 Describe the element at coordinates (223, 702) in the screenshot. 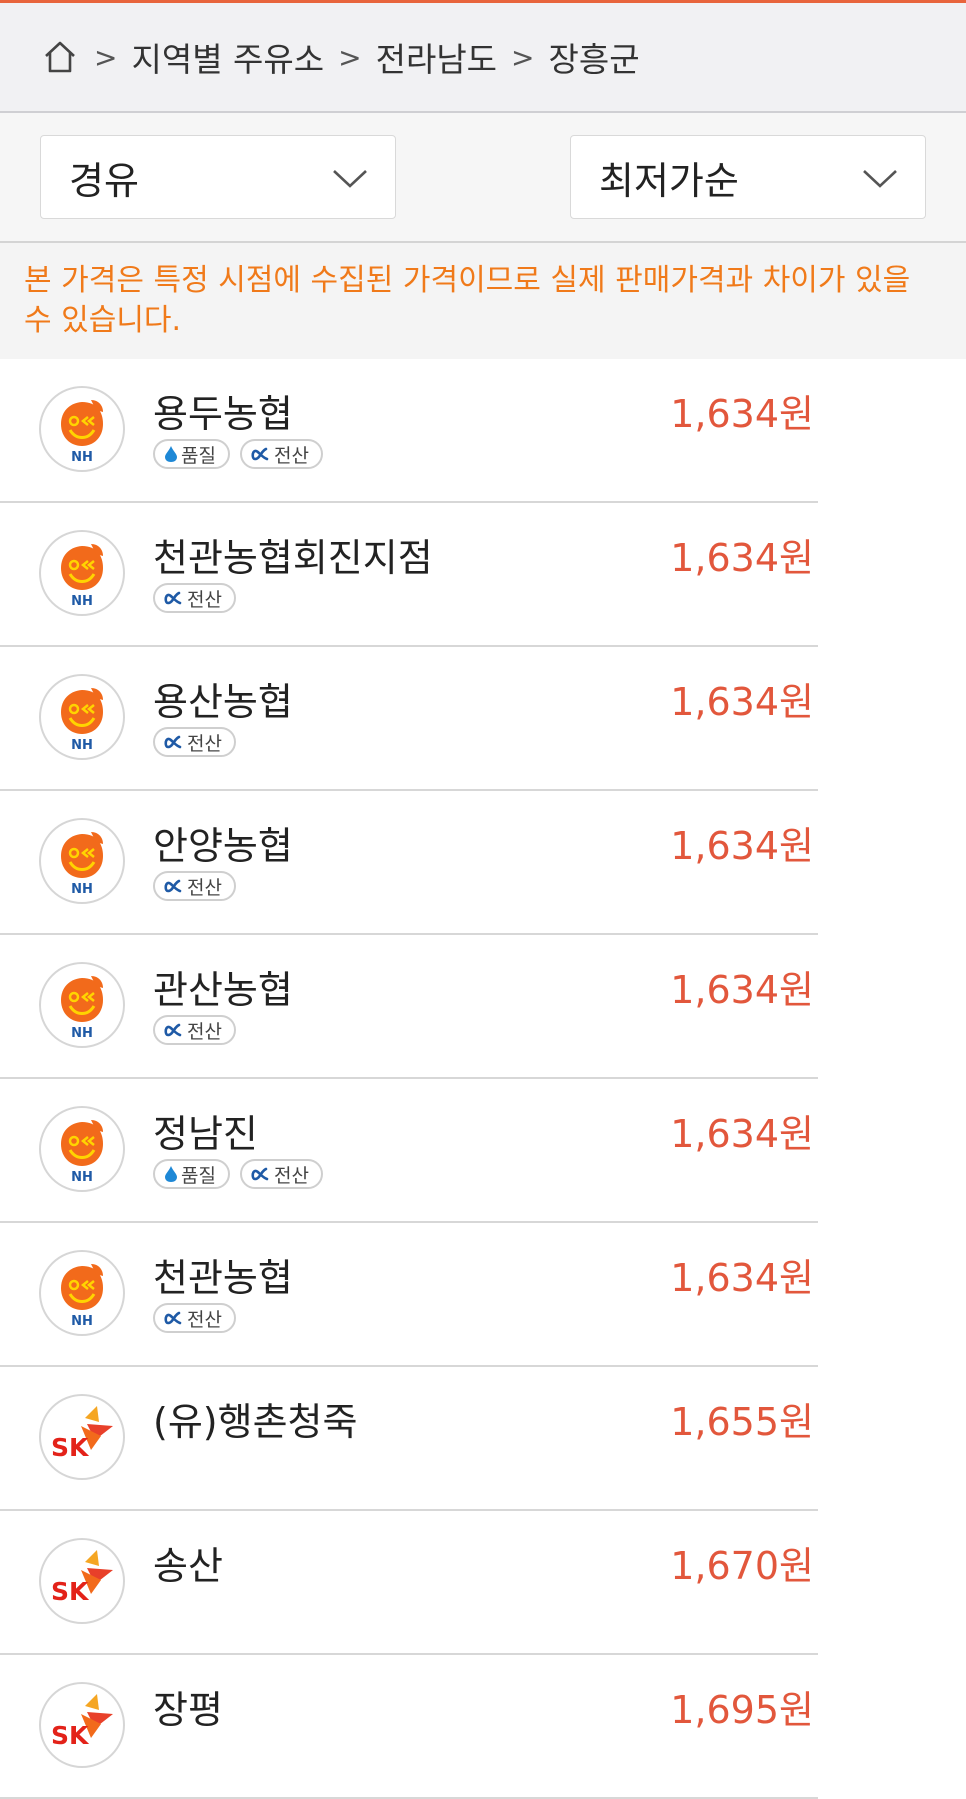

I see `station-name: 용산농협` at that location.